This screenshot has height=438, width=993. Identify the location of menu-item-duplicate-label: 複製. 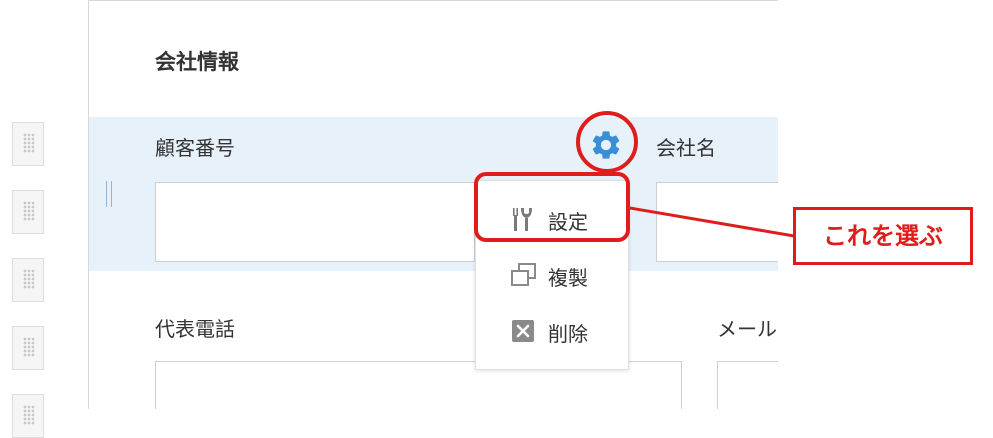
(568, 278).